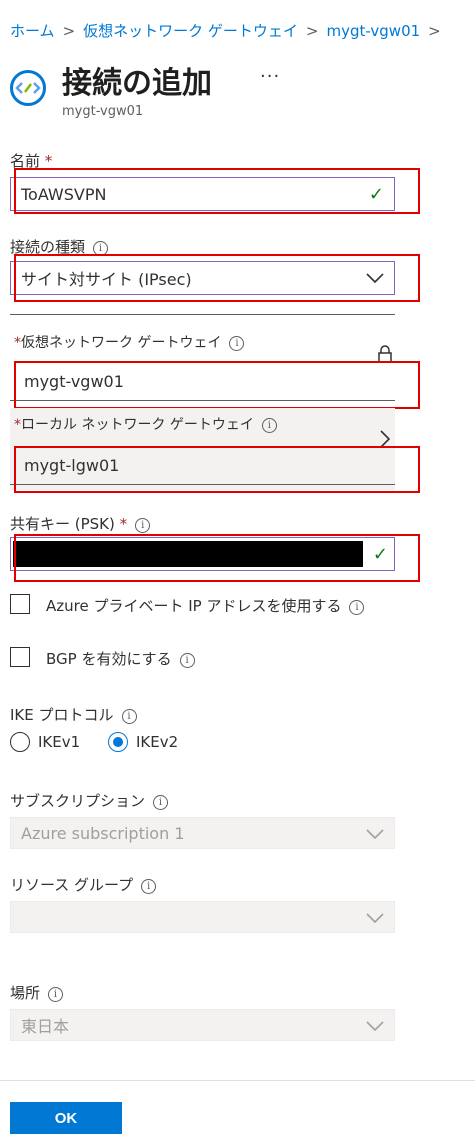  Describe the element at coordinates (202, 833) in the screenshot. I see `subscription-select: Azure subscription 1` at that location.